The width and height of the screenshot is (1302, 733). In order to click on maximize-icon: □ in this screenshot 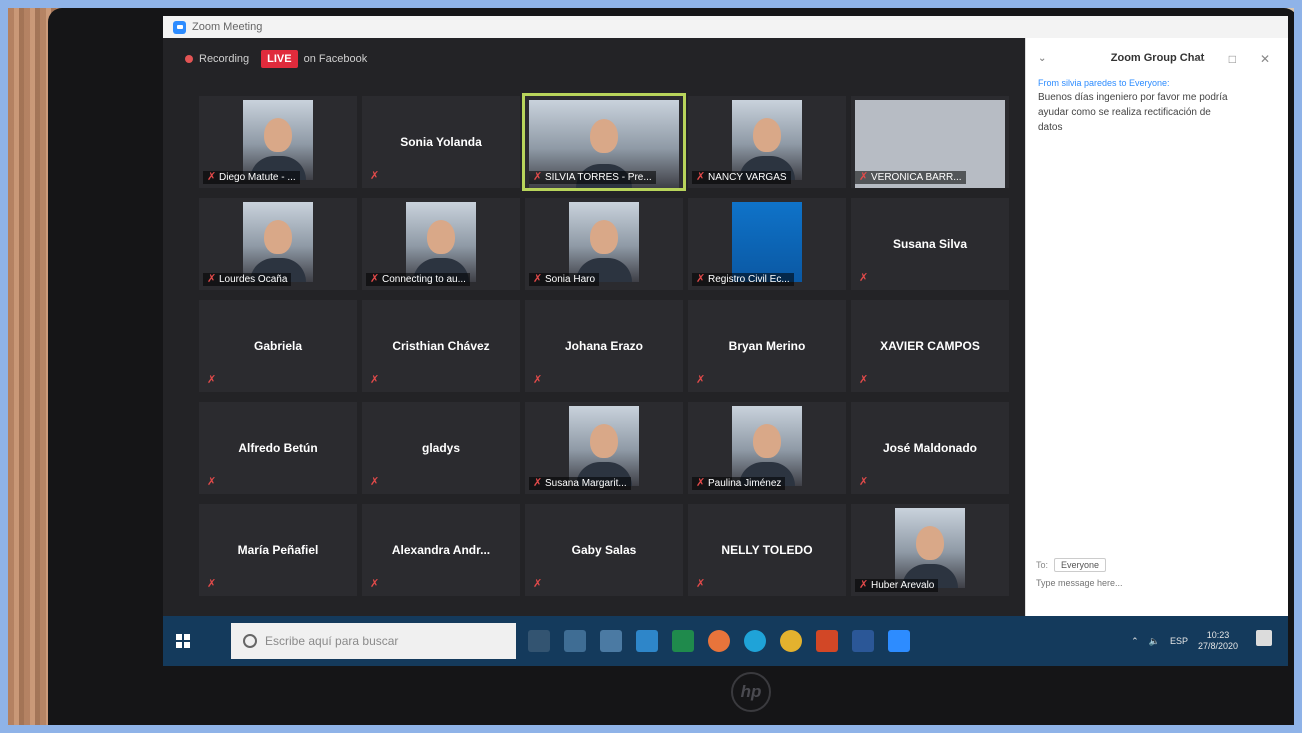, I will do `click(1232, 59)`.